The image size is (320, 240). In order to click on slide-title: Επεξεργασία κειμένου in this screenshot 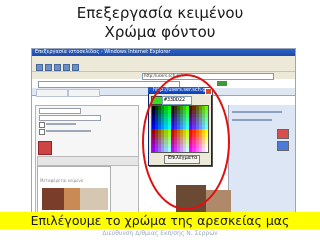, I will do `click(160, 13)`.